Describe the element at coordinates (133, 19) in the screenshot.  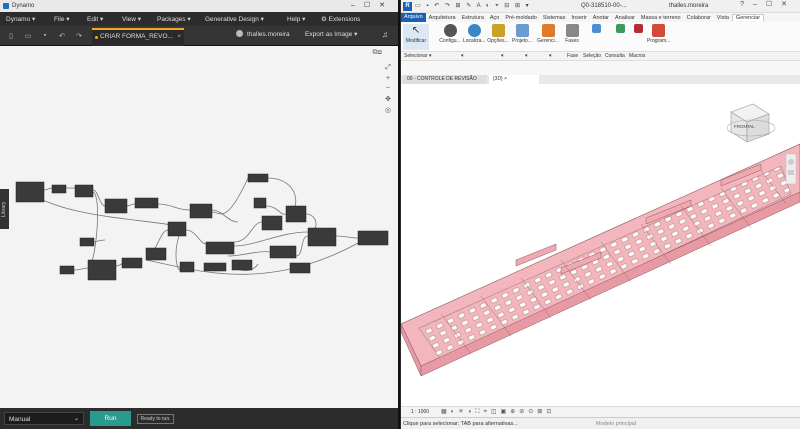
I see `menu-view: View ▾` at that location.